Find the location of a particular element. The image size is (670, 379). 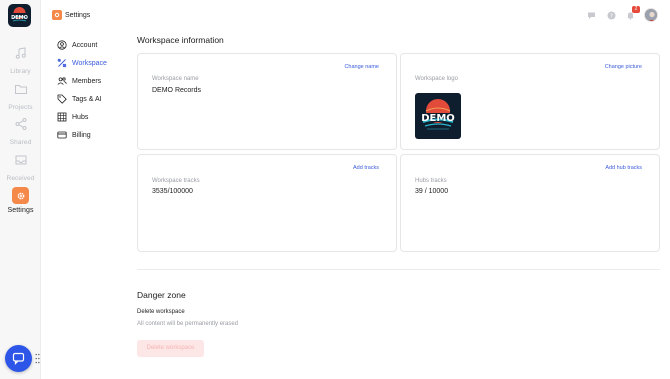

add-tracks-button: Add tracks is located at coordinates (366, 168).